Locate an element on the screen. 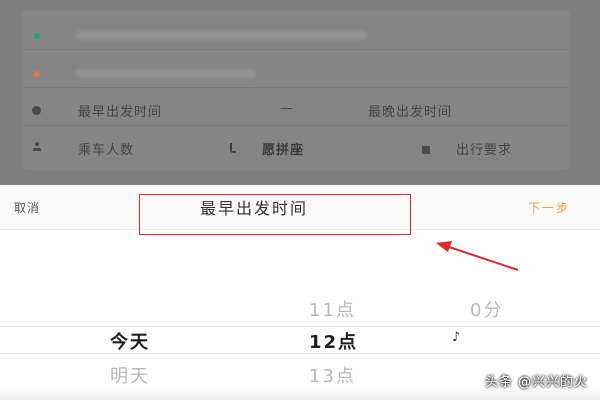  watermark-text: 头条 @兴兴的火 is located at coordinates (536, 382).